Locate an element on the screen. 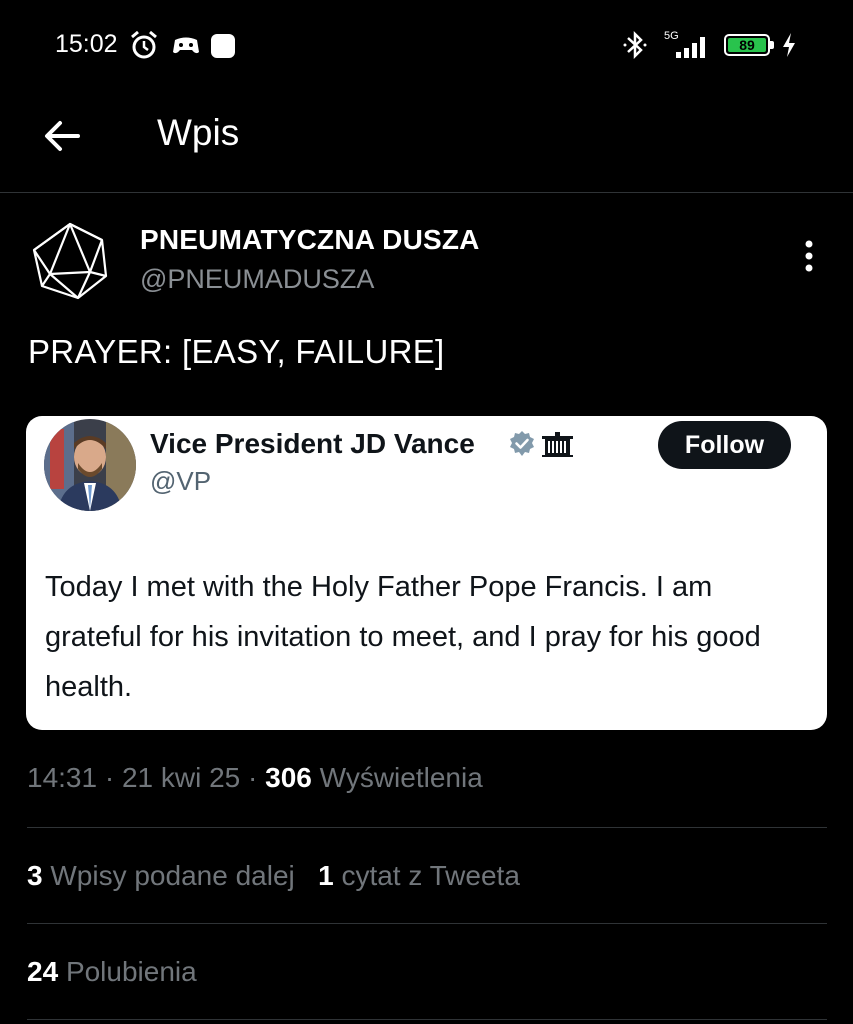 The width and height of the screenshot is (853, 1024). reposts-stat: 3 Wpisy podane dalej is located at coordinates (161, 875).